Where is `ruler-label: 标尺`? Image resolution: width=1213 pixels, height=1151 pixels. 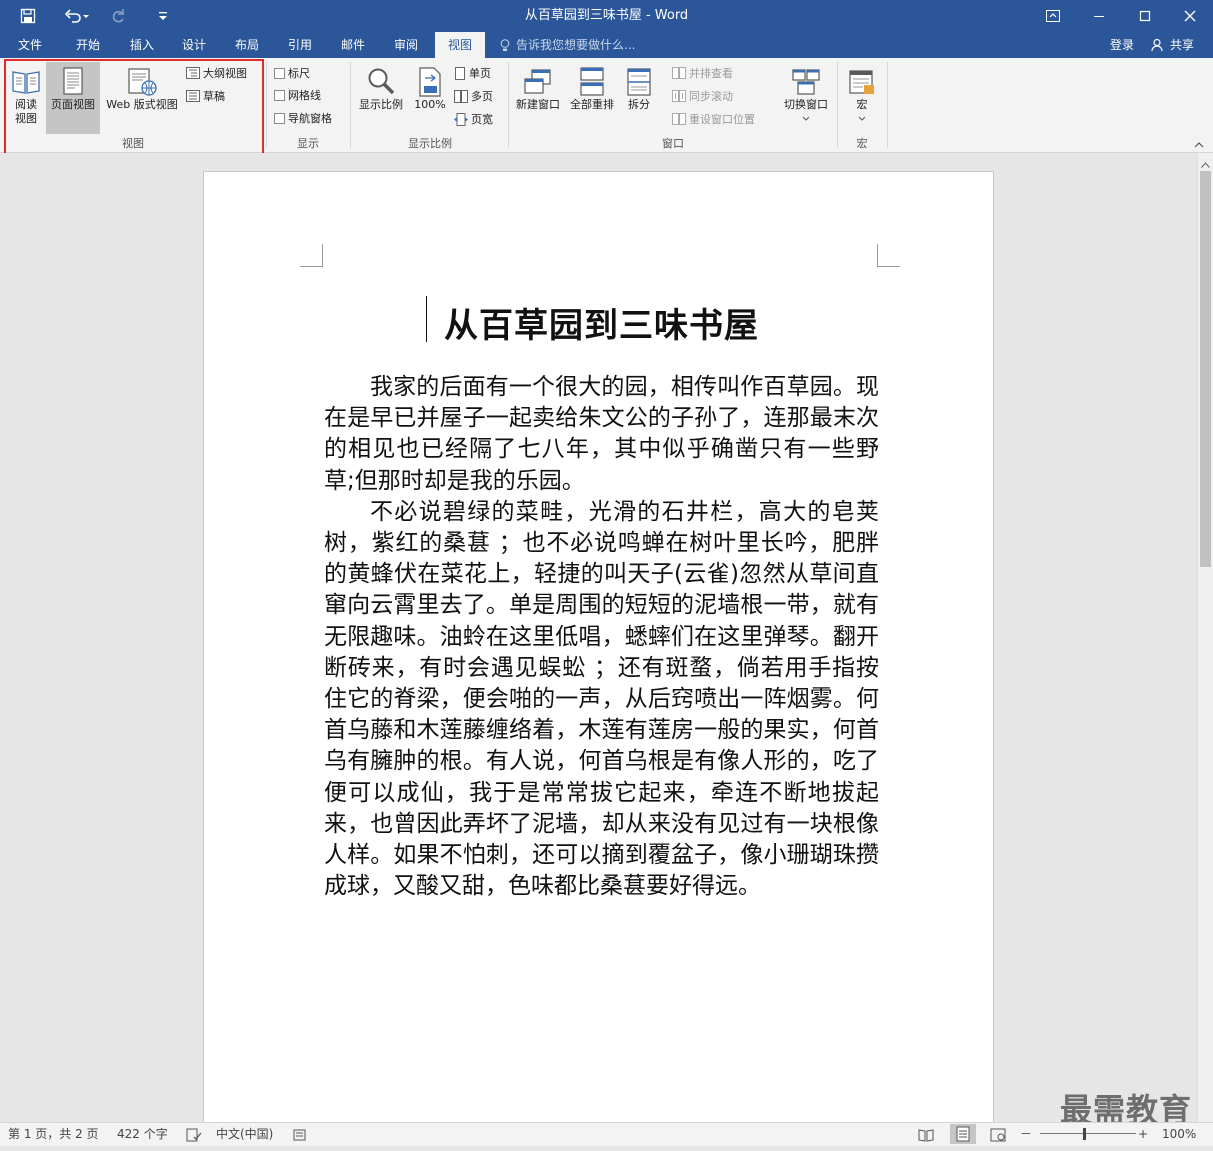
ruler-label: 标尺 is located at coordinates (299, 73).